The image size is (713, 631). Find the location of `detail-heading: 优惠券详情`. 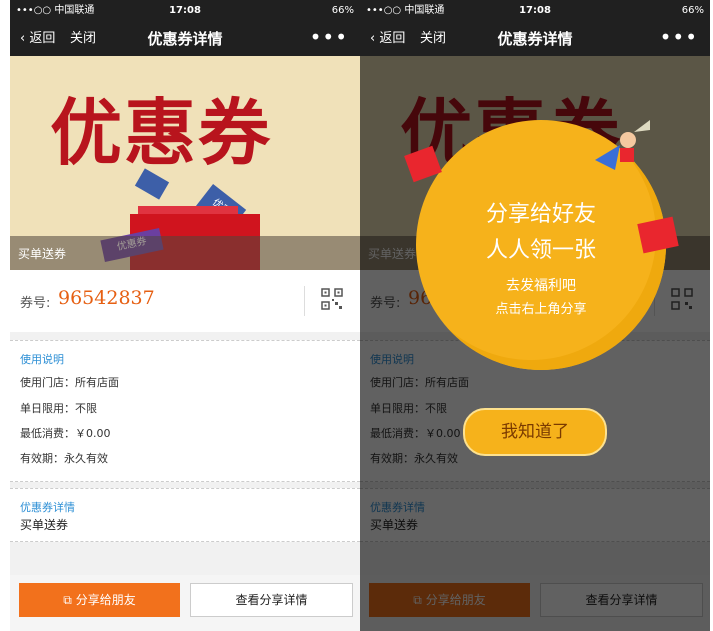

detail-heading: 优惠券详情 is located at coordinates (47, 507).